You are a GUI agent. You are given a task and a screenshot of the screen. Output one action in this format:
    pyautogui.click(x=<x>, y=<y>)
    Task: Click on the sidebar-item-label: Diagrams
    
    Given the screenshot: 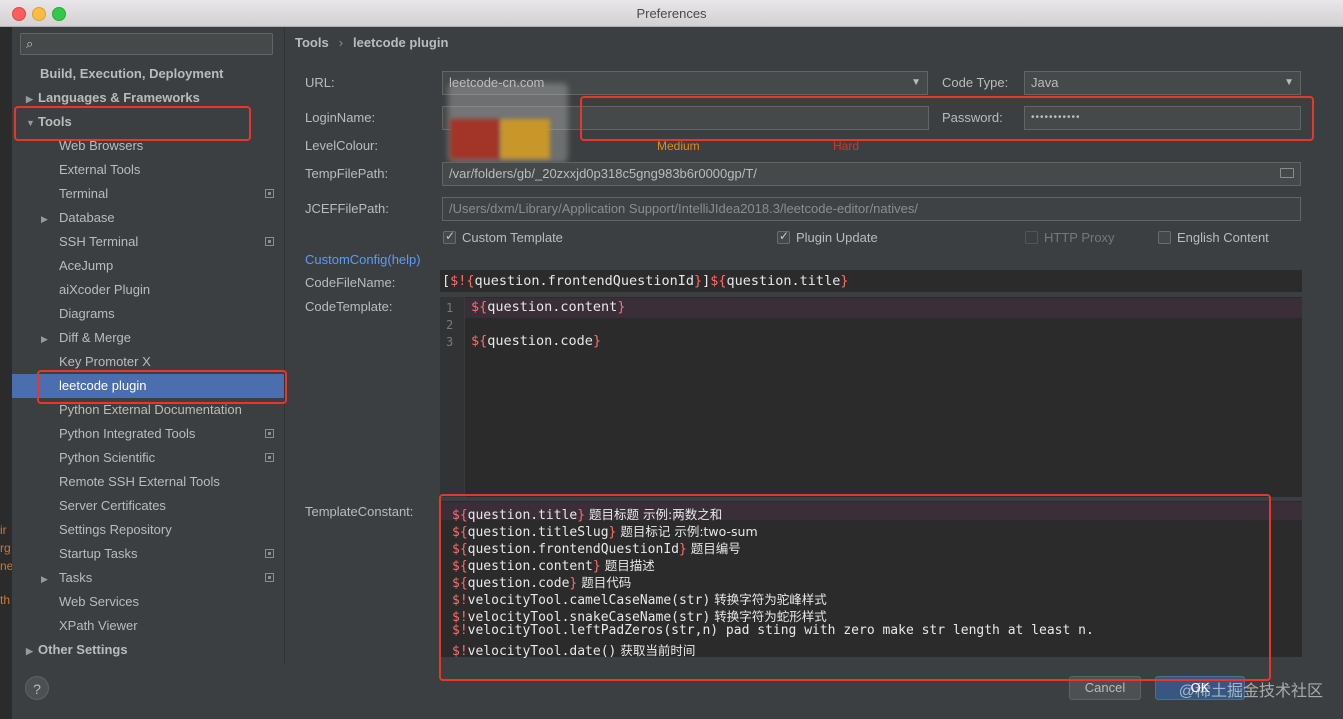 What is the action you would take?
    pyautogui.click(x=87, y=313)
    